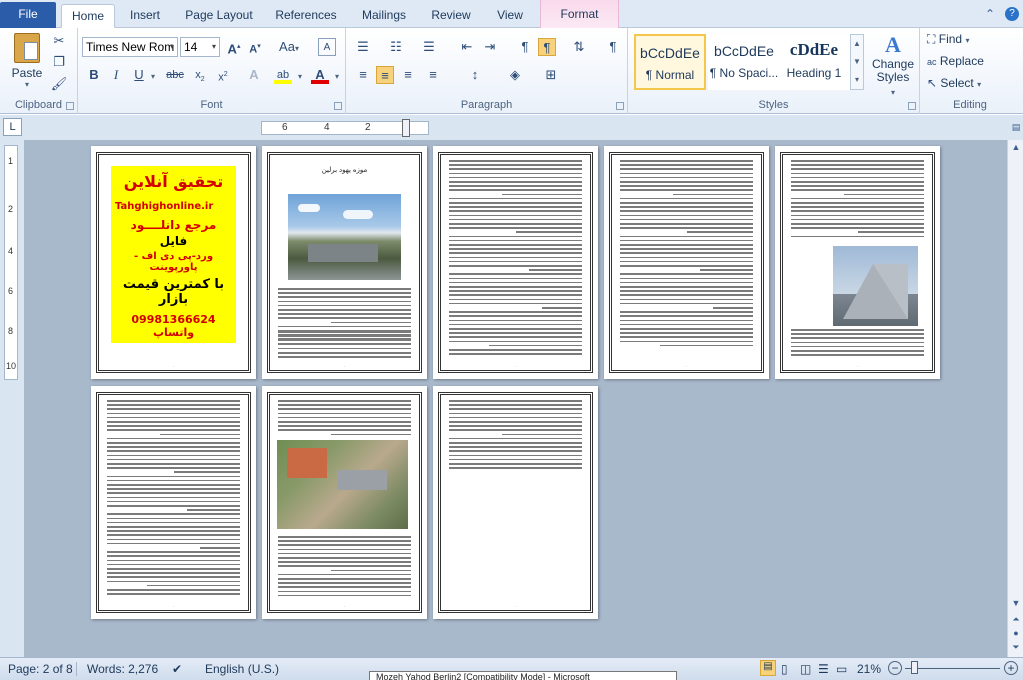  Describe the element at coordinates (59, 41) in the screenshot. I see `cut-icon: ✂` at that location.